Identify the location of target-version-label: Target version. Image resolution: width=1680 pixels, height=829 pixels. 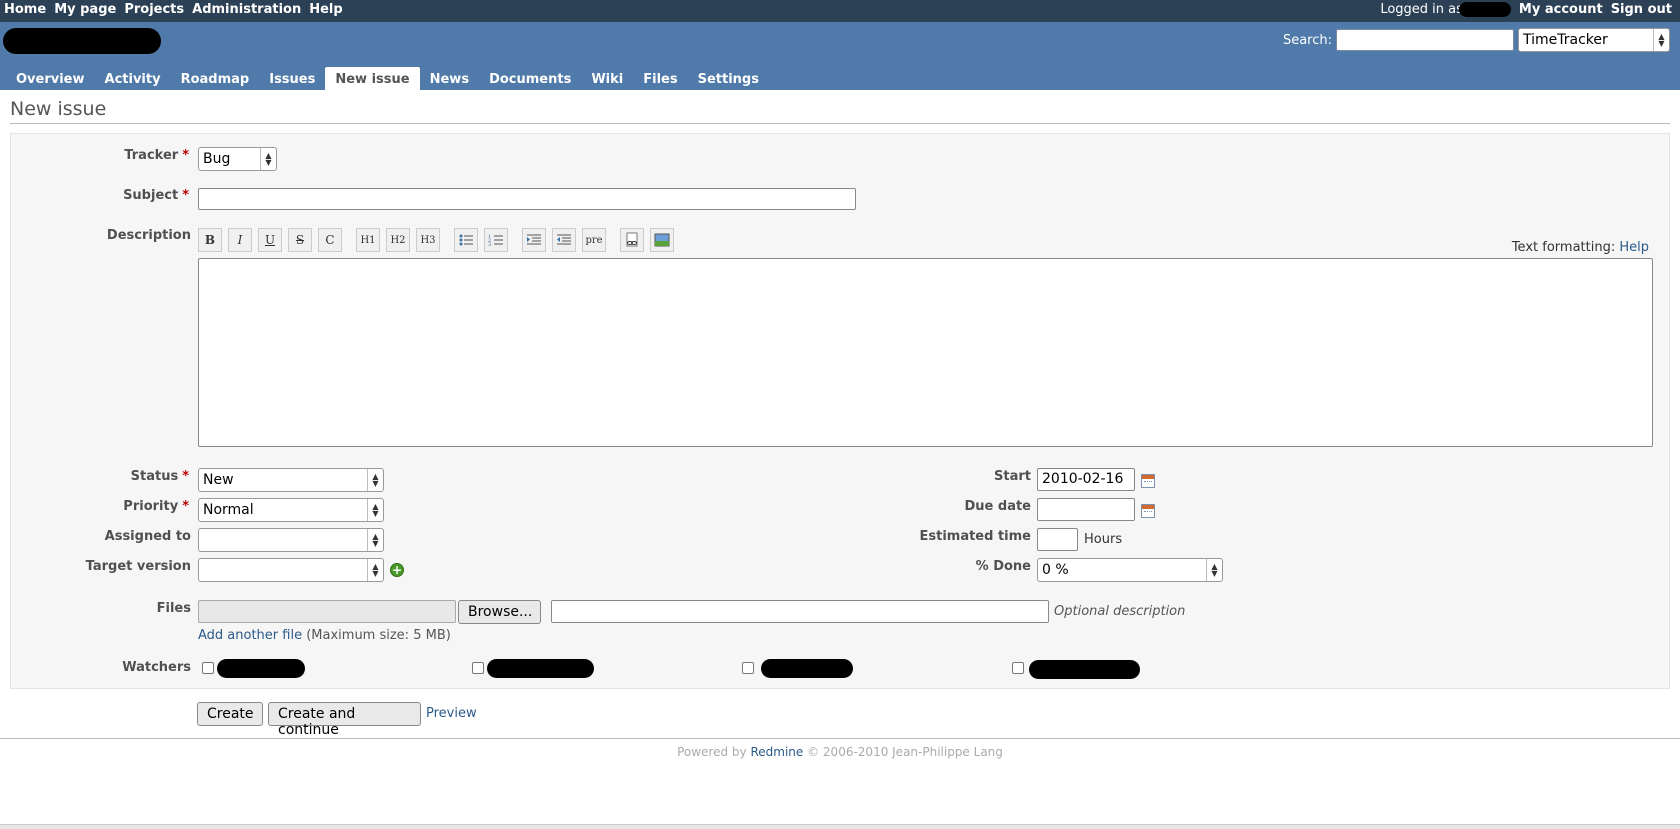
(138, 566).